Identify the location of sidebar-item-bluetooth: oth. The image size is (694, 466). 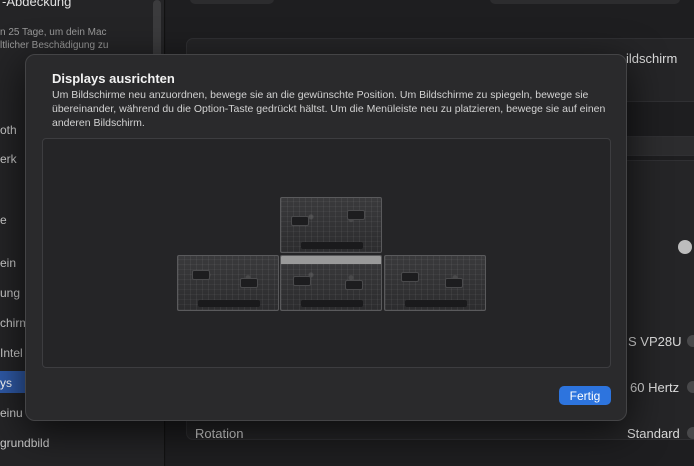
(8, 130).